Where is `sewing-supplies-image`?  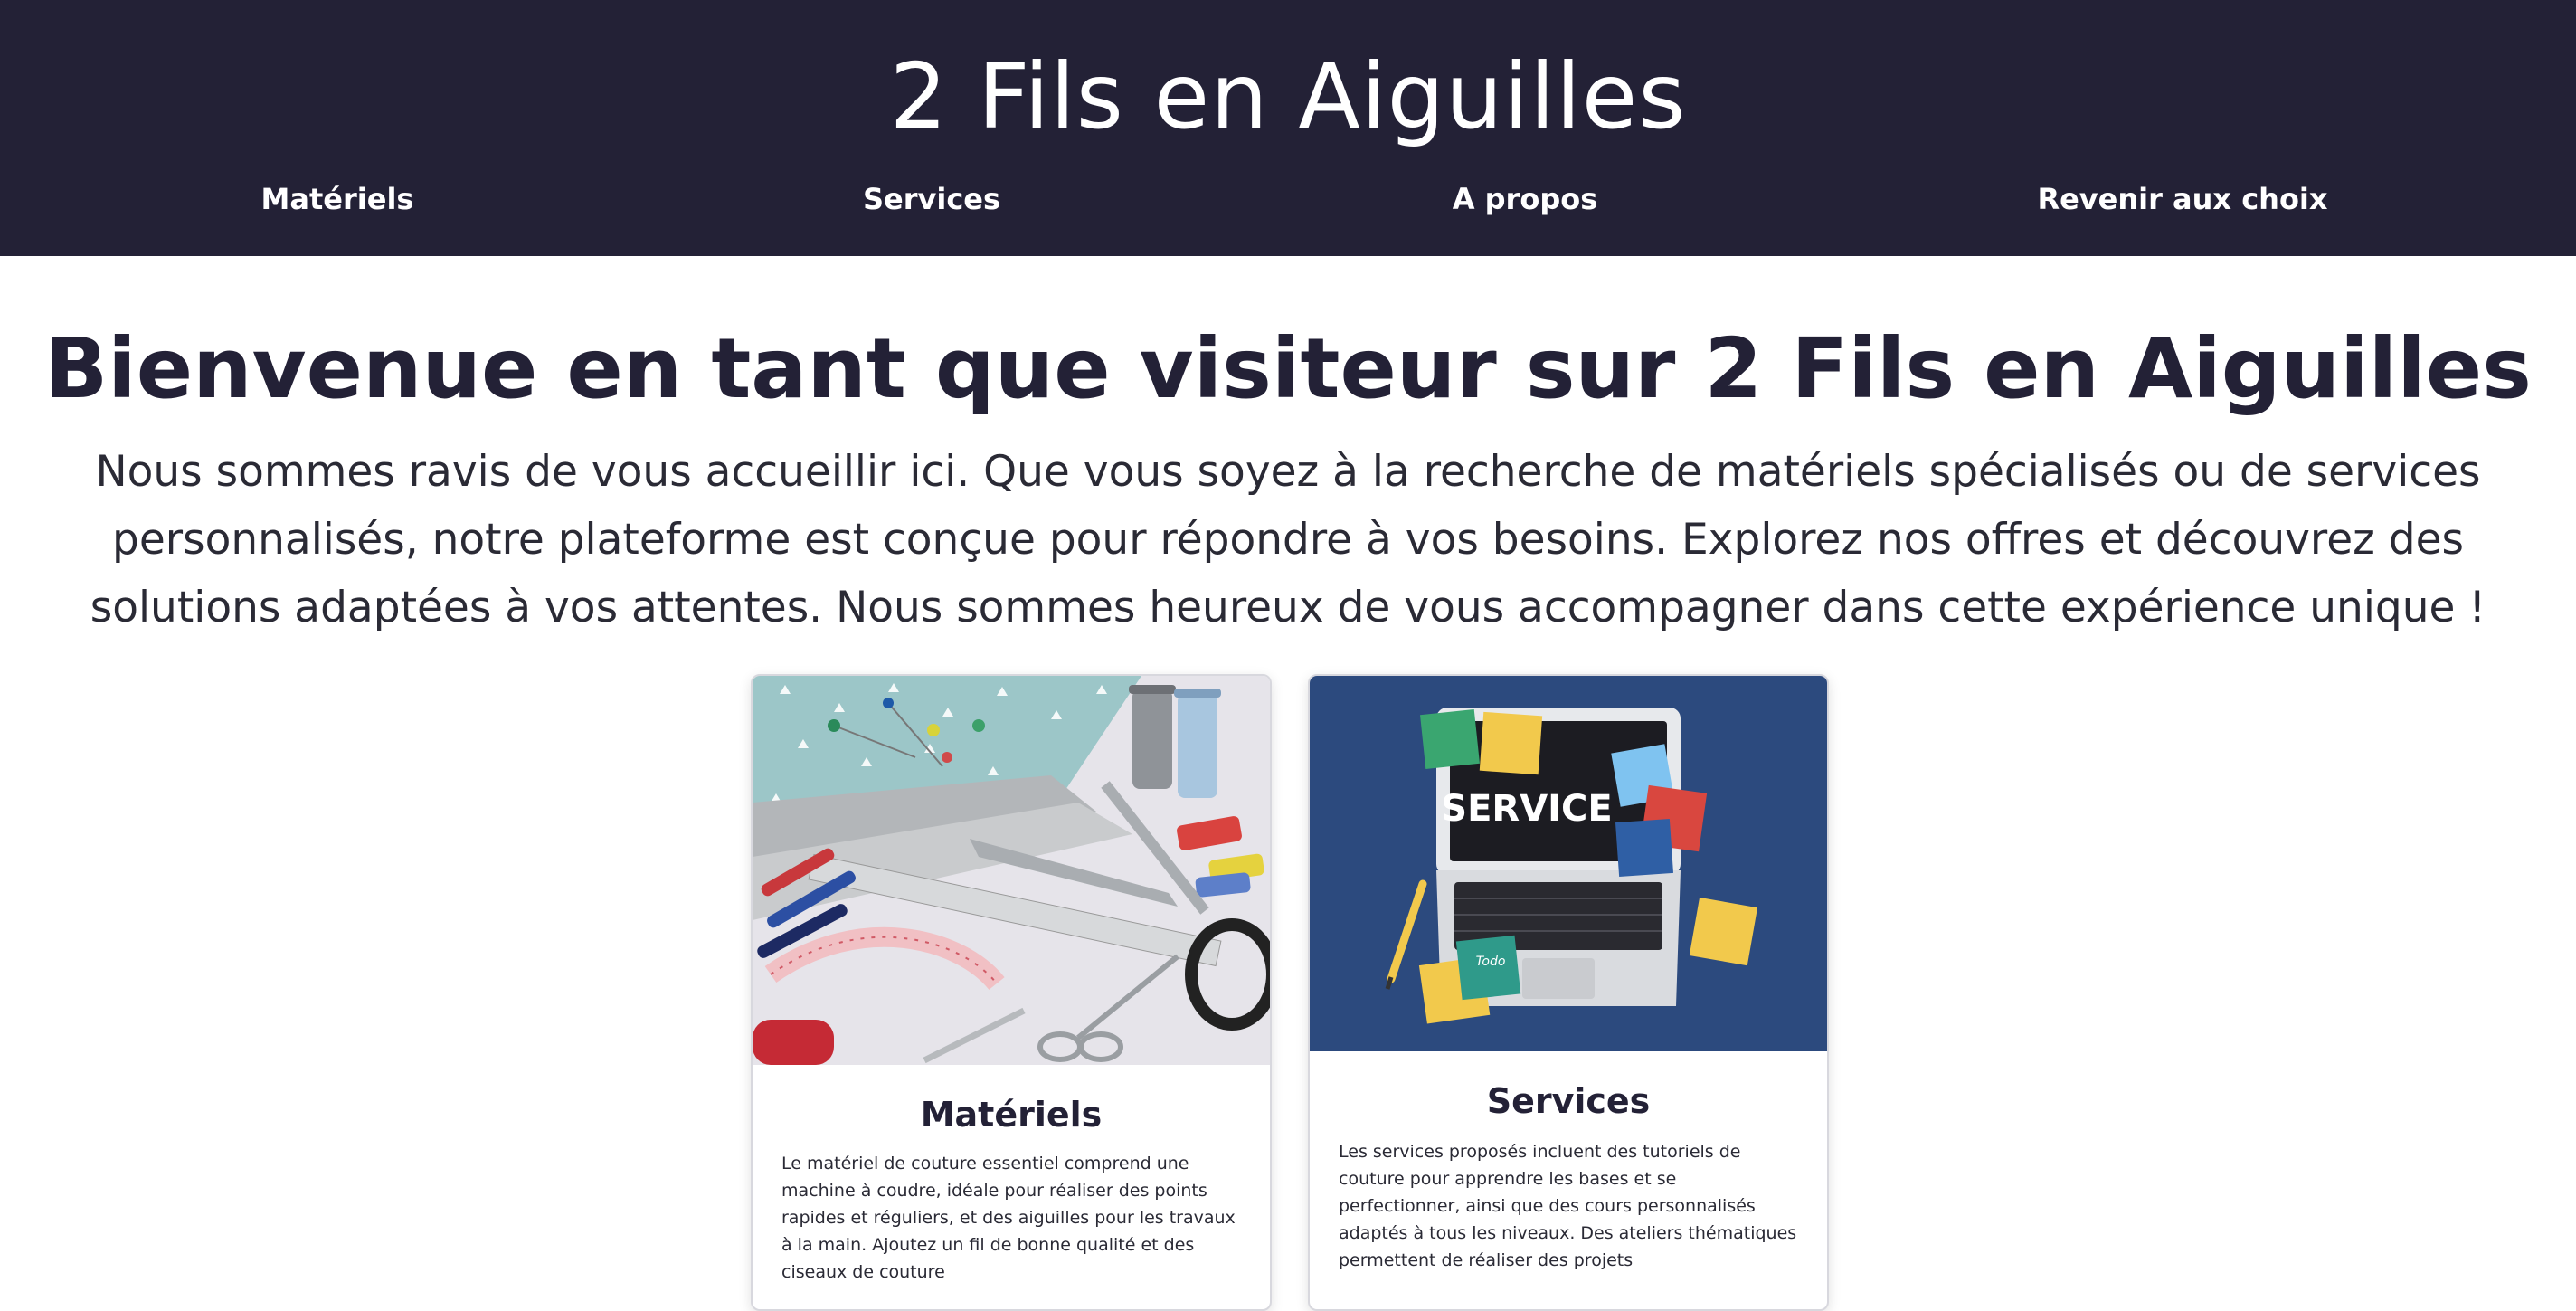 sewing-supplies-image is located at coordinates (1011, 871).